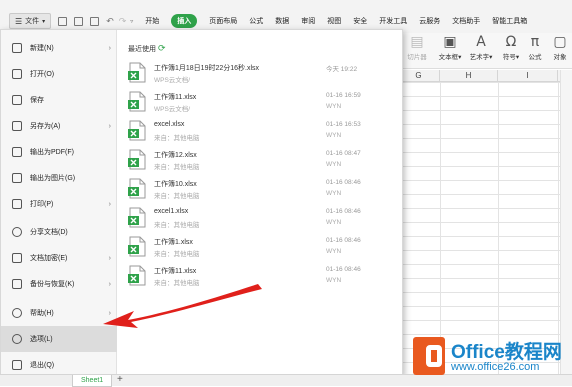  I want to click on tab-developer: 开发工具, so click(393, 21).